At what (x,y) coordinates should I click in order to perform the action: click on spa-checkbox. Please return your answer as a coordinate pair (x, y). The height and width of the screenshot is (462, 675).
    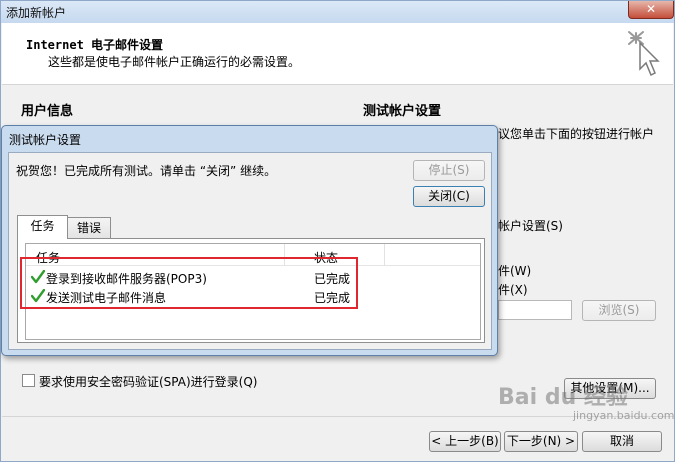
    Looking at the image, I should click on (28, 380).